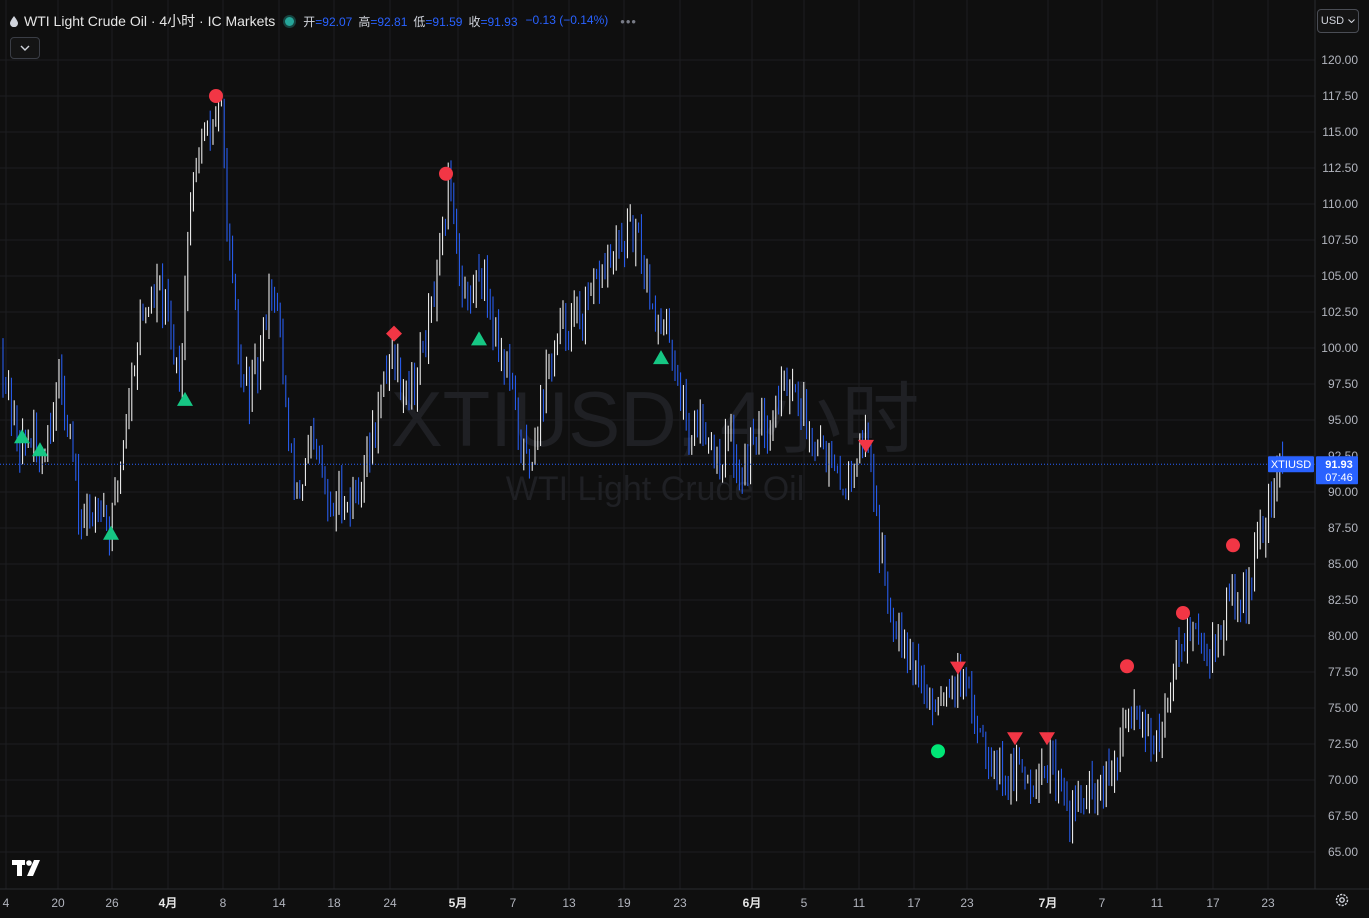  I want to click on collapse-legend-button, so click(25, 48).